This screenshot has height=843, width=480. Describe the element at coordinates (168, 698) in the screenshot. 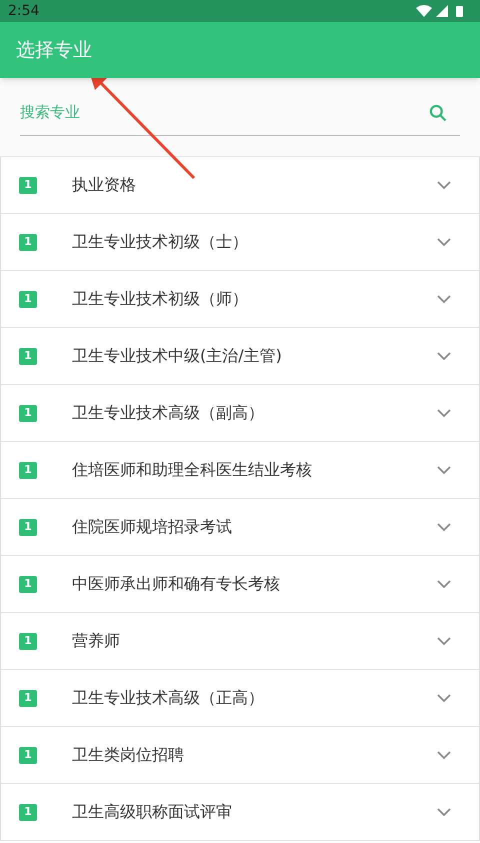

I see `item-label: 卫生专业技术高级（正高）` at that location.